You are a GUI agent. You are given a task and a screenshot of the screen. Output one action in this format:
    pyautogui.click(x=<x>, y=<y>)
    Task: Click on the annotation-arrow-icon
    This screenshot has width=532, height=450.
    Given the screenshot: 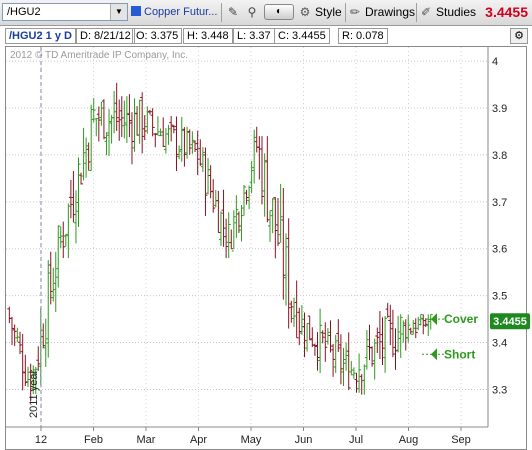 What is the action you would take?
    pyautogui.click(x=434, y=354)
    